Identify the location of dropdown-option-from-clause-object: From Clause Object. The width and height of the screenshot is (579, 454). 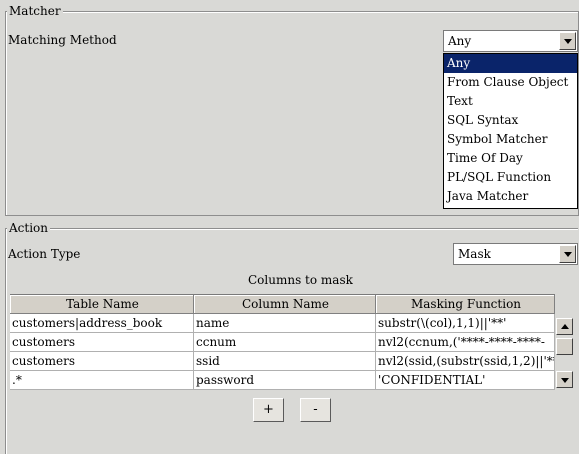
(510, 82).